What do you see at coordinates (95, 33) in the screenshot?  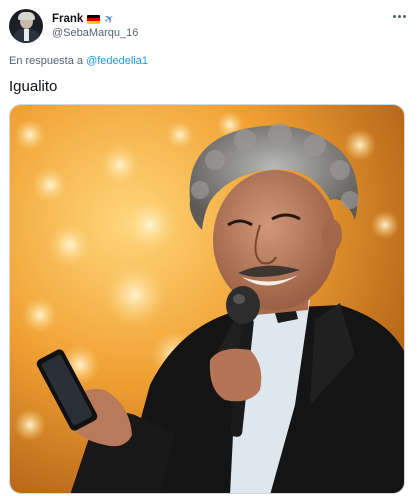 I see `author-handle: @SebaMarqu_16` at bounding box center [95, 33].